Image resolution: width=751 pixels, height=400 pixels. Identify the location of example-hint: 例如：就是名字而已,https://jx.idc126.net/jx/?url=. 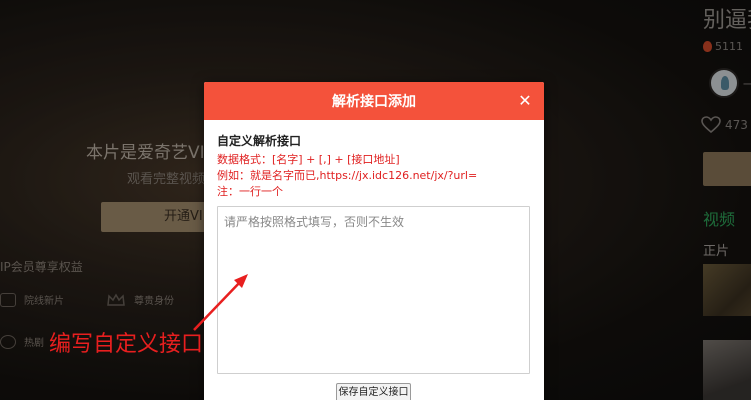
(347, 175).